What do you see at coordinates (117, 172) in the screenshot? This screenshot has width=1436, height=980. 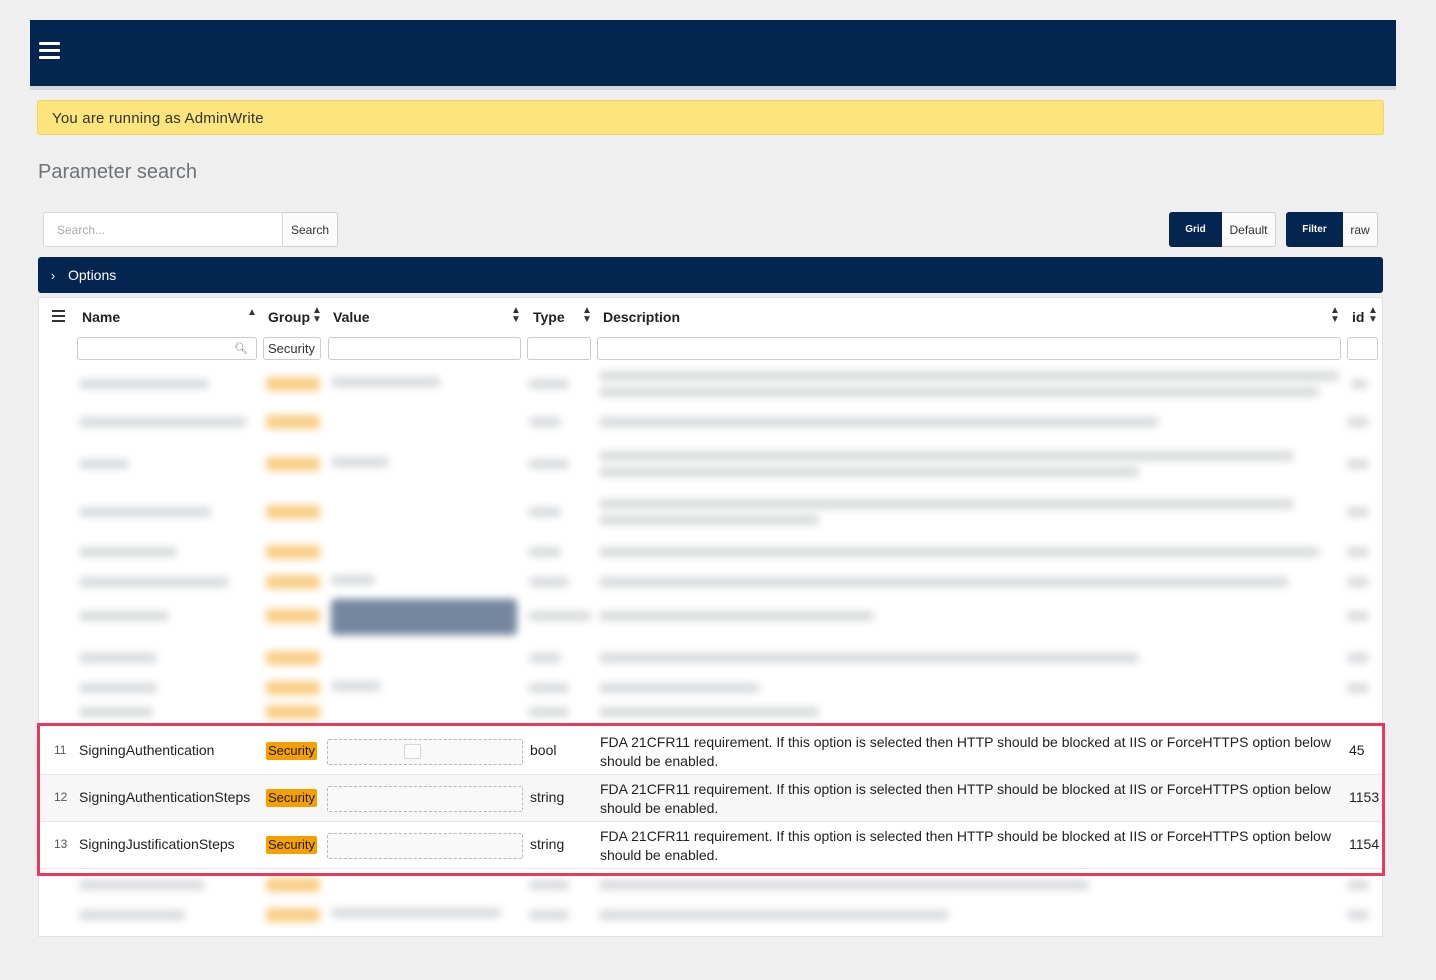 I see `page-title: Parameter search` at bounding box center [117, 172].